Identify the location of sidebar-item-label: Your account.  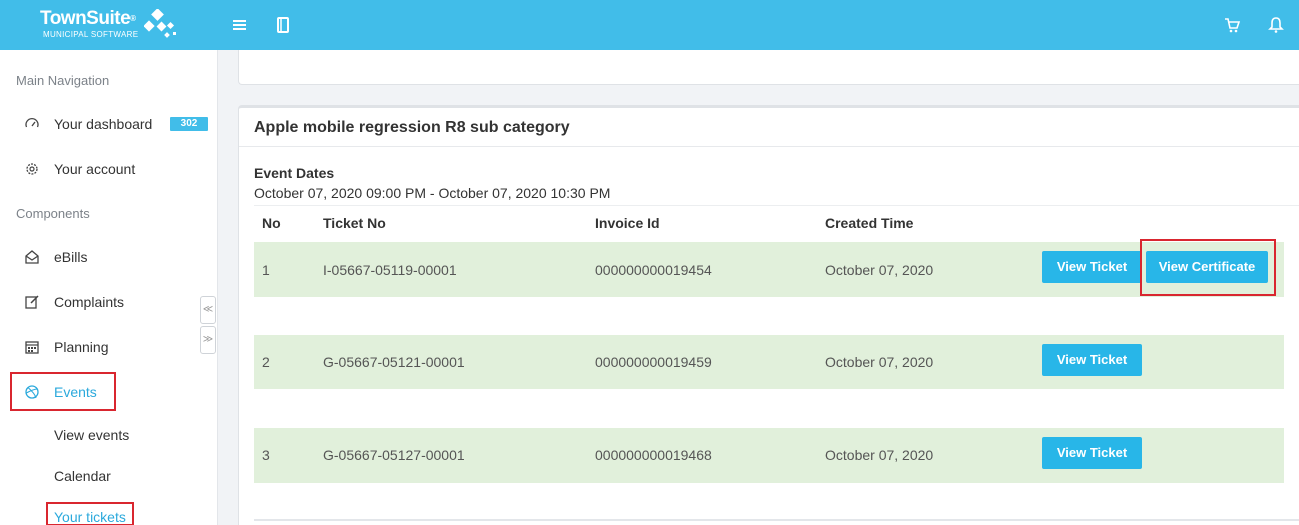
(95, 169).